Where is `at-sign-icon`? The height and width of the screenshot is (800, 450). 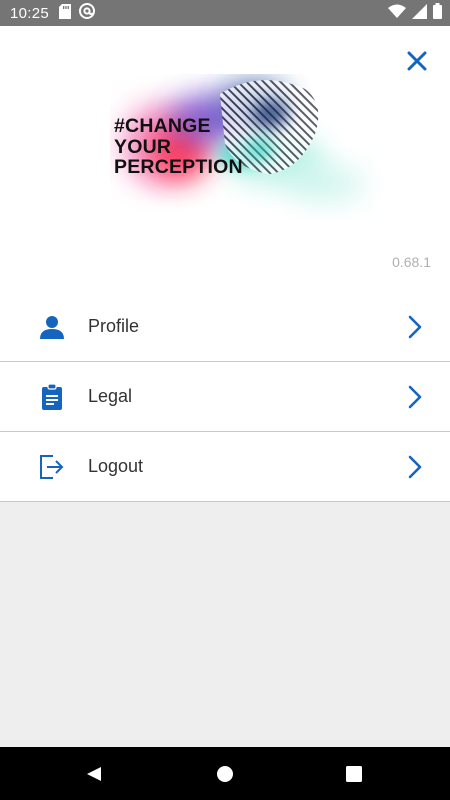 at-sign-icon is located at coordinates (87, 13).